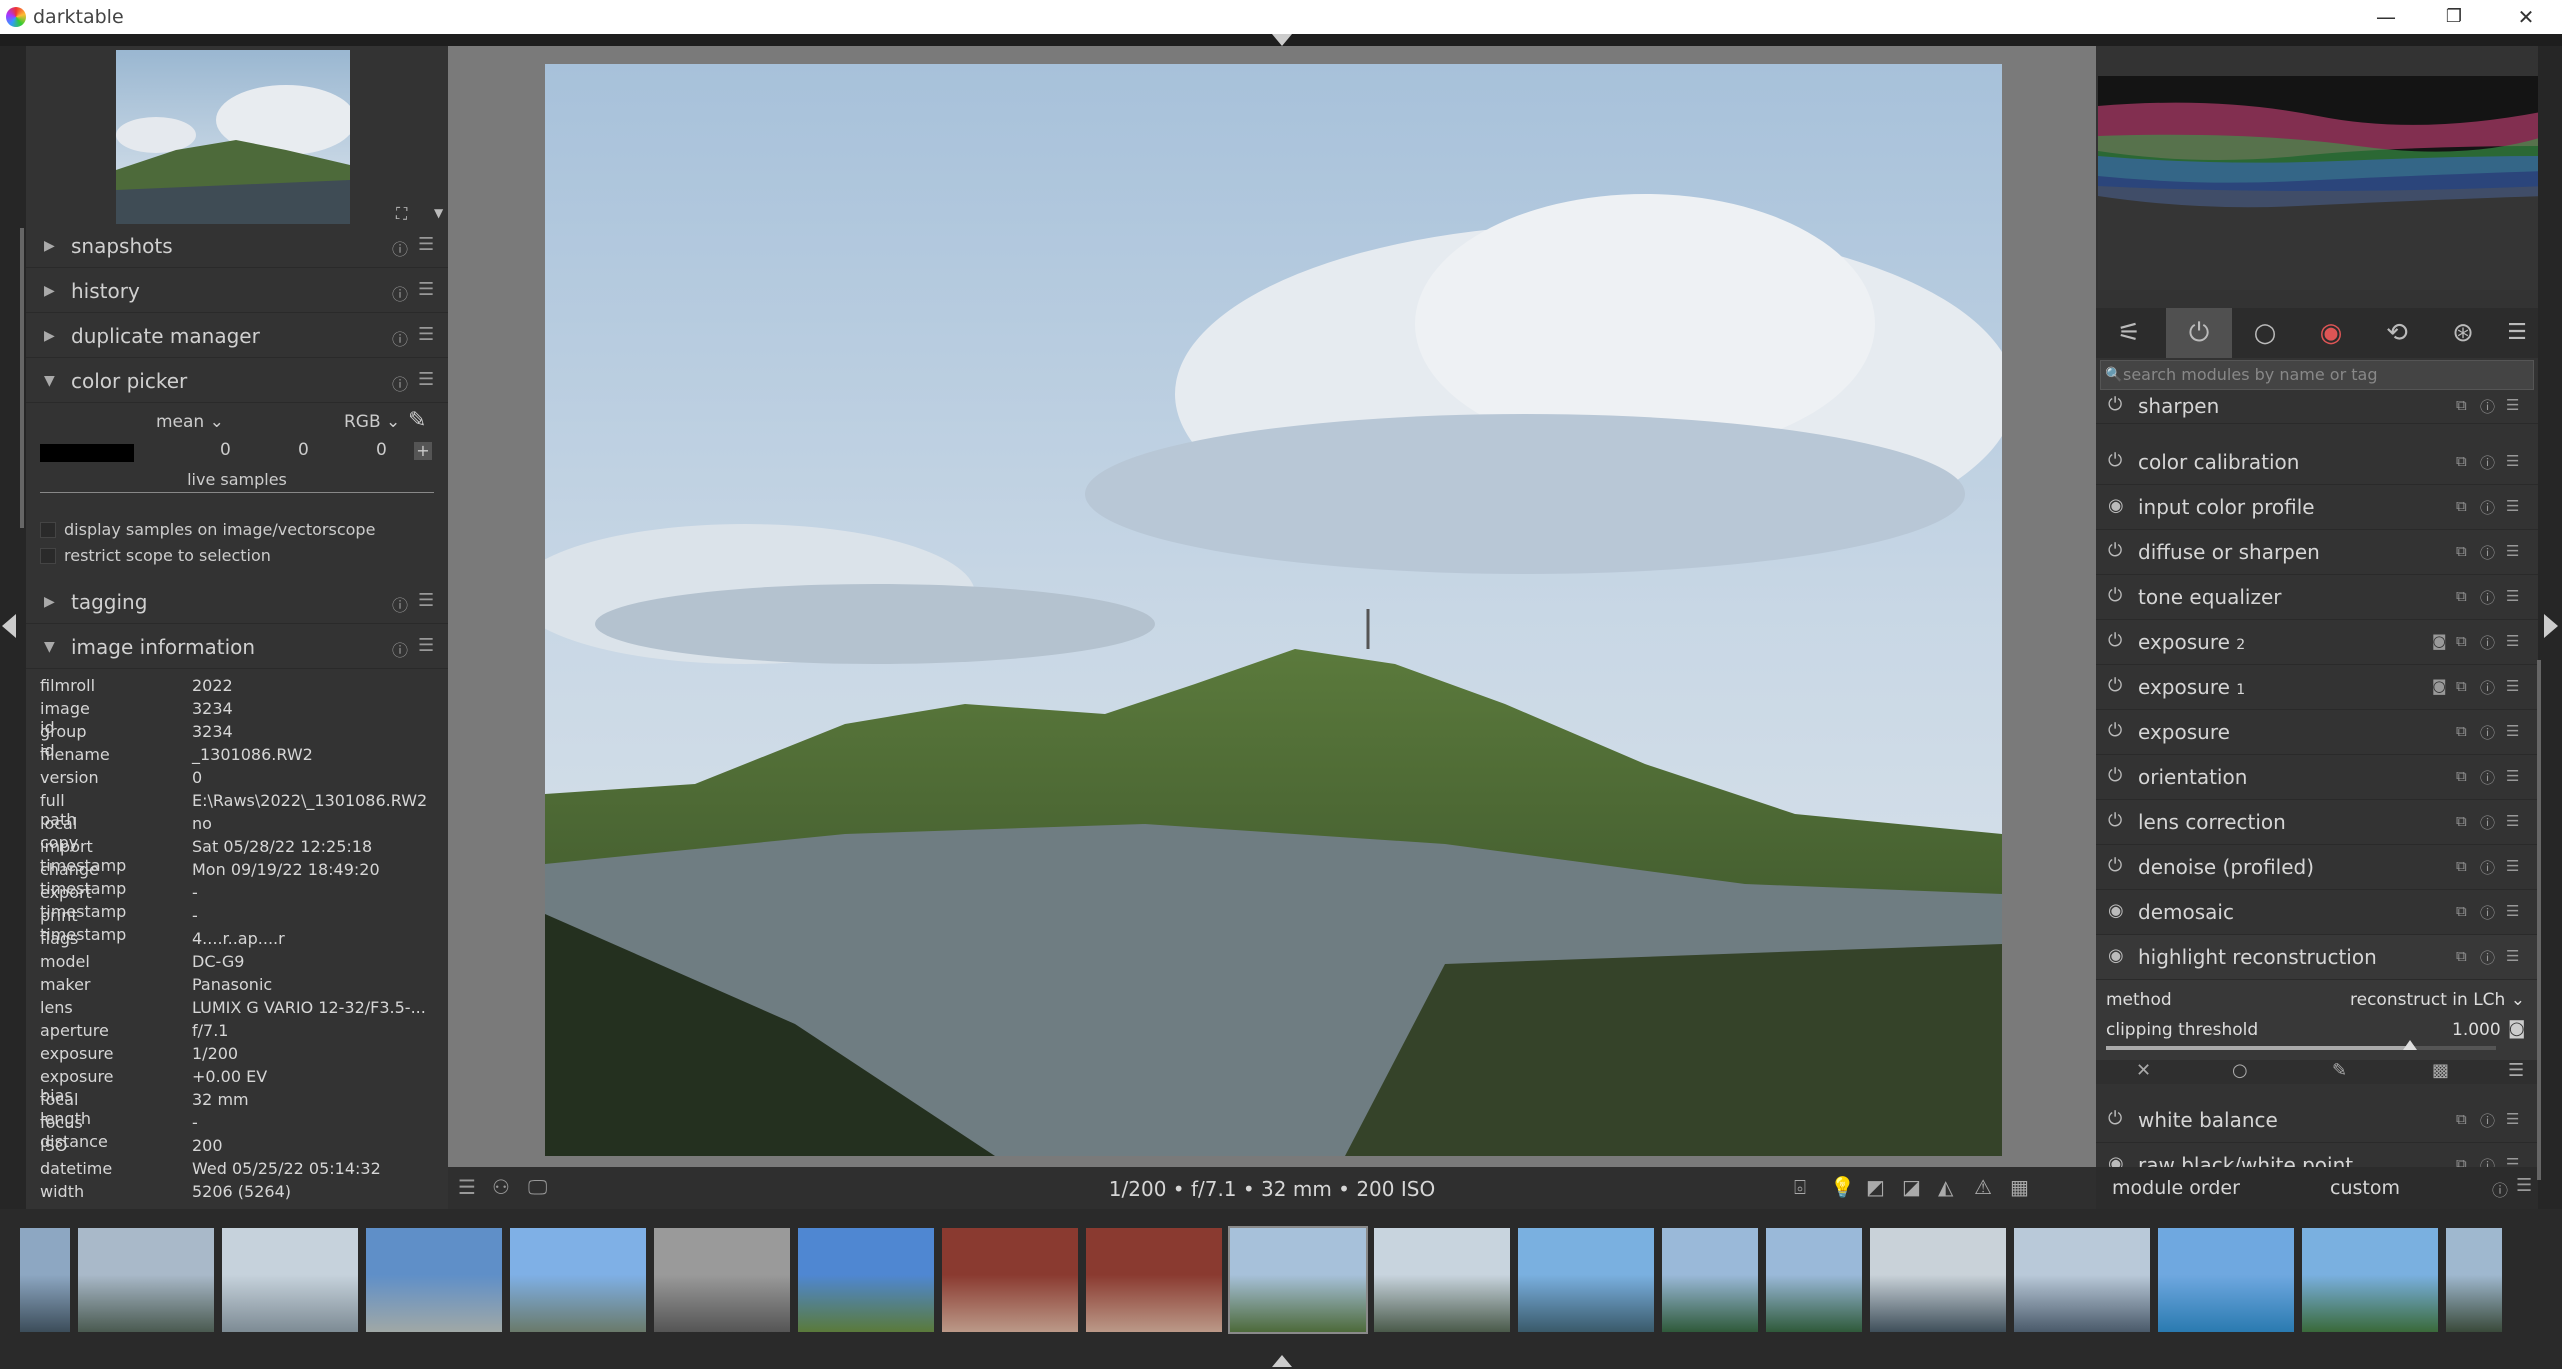  I want to click on module-duplicate-manager: ▶ duplicate manager ⓘ ☰, so click(237, 336).